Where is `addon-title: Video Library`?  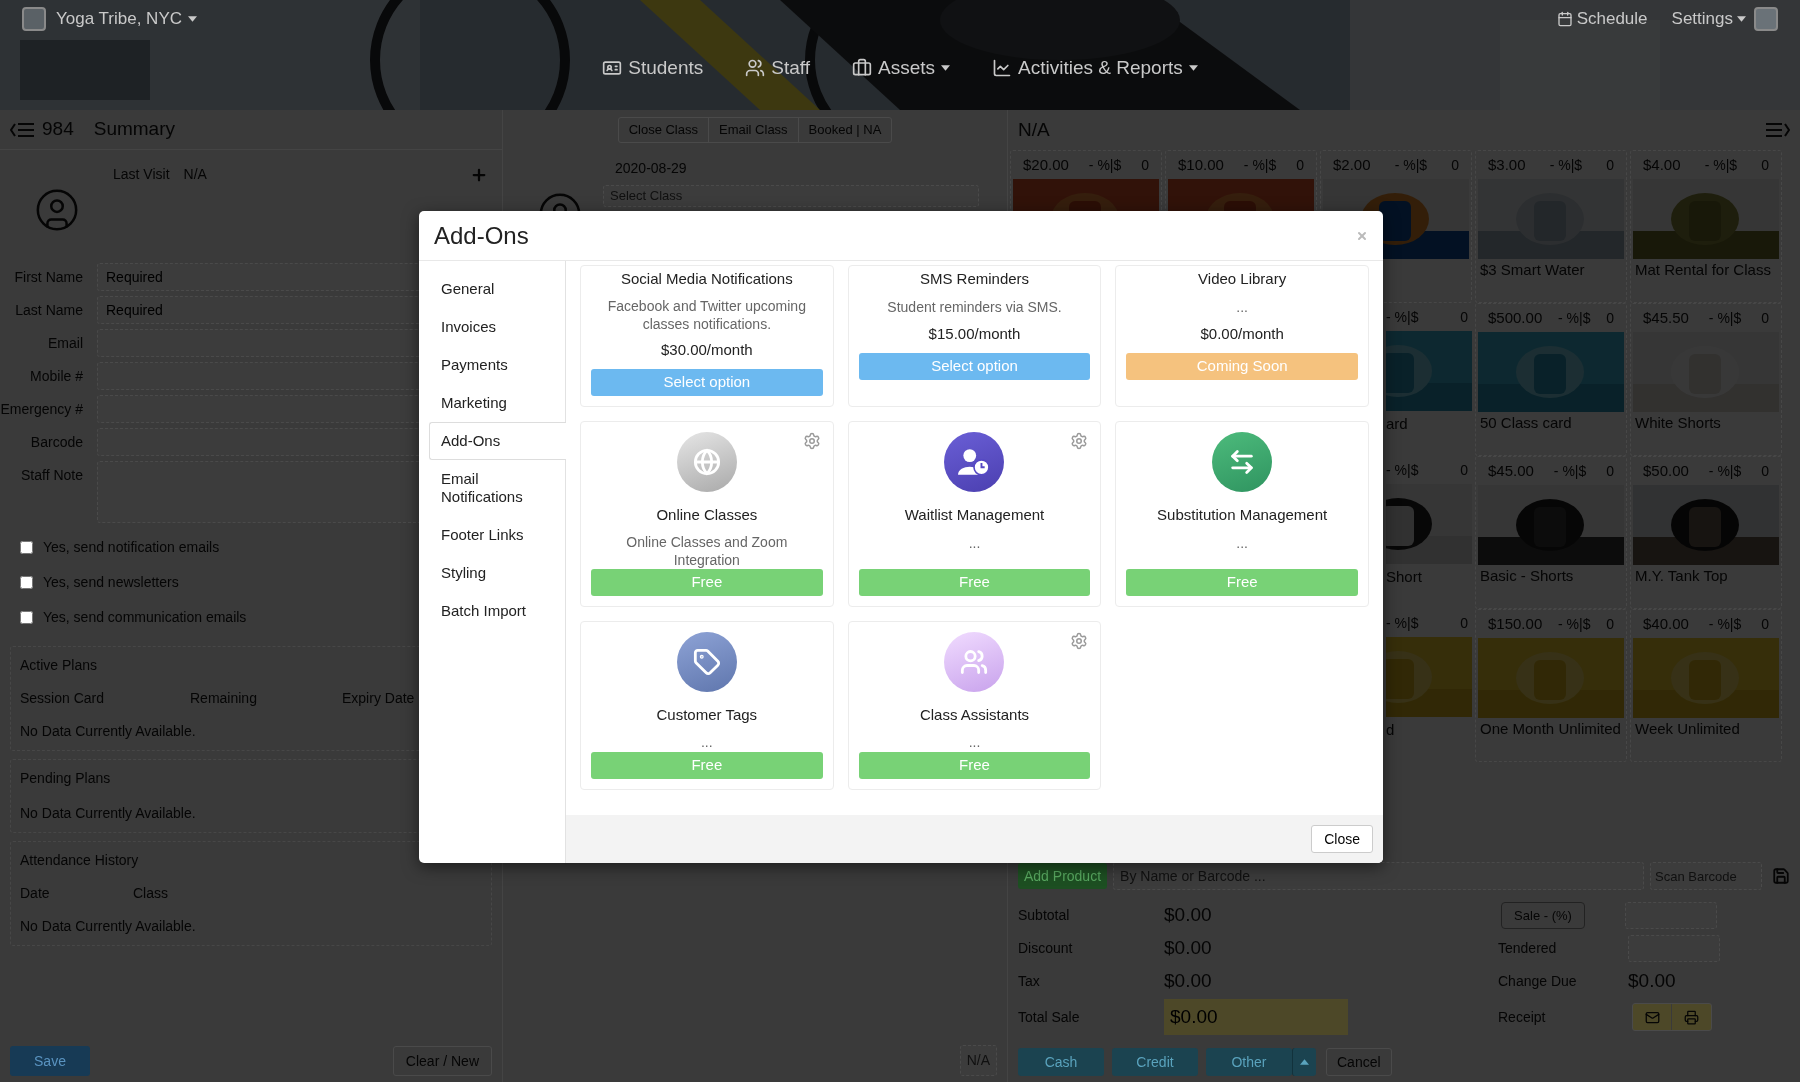
addon-title: Video Library is located at coordinates (1242, 279).